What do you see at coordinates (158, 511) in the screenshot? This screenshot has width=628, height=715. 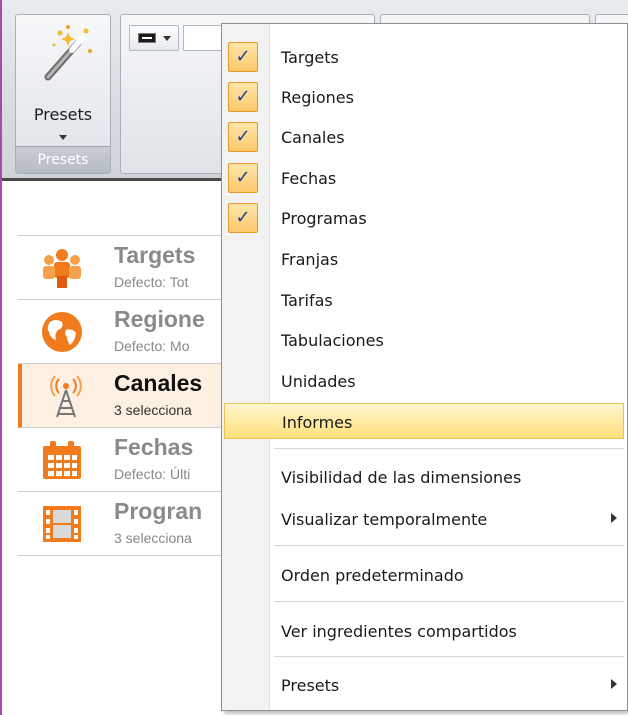 I see `list-item-title: Progran` at bounding box center [158, 511].